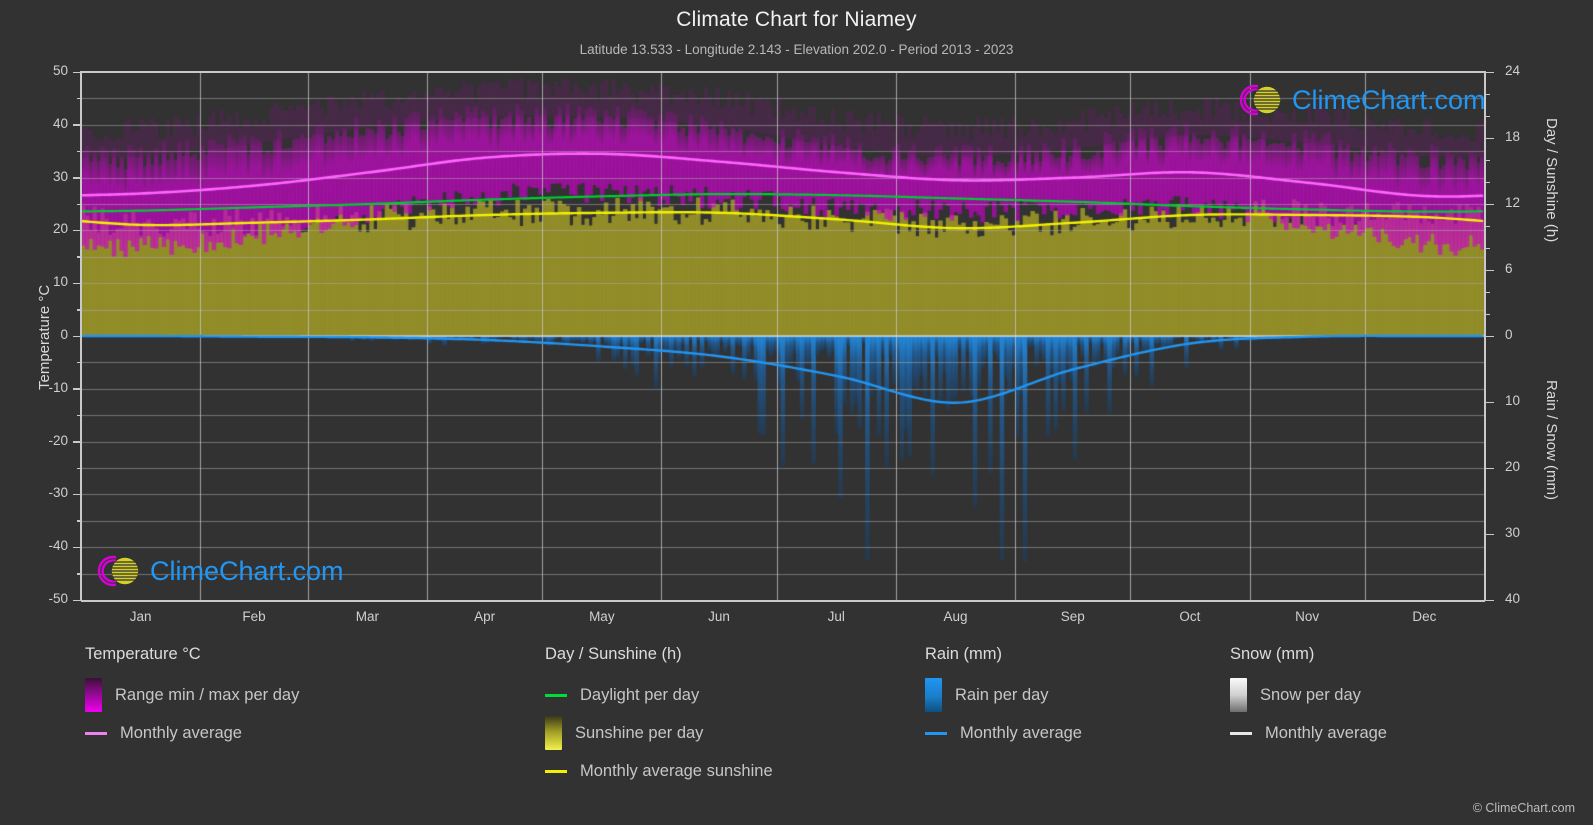  What do you see at coordinates (143, 654) in the screenshot?
I see `legend-heading-temperature: Temperature °C` at bounding box center [143, 654].